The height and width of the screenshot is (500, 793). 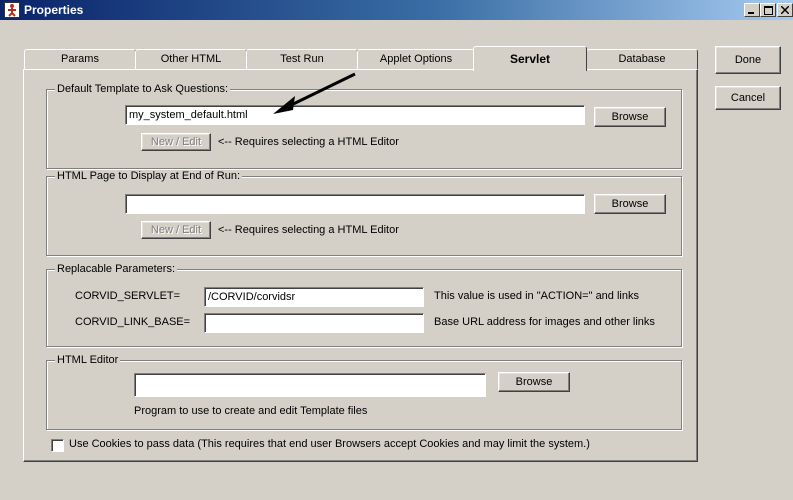 I want to click on tab-params: Params, so click(x=80, y=59).